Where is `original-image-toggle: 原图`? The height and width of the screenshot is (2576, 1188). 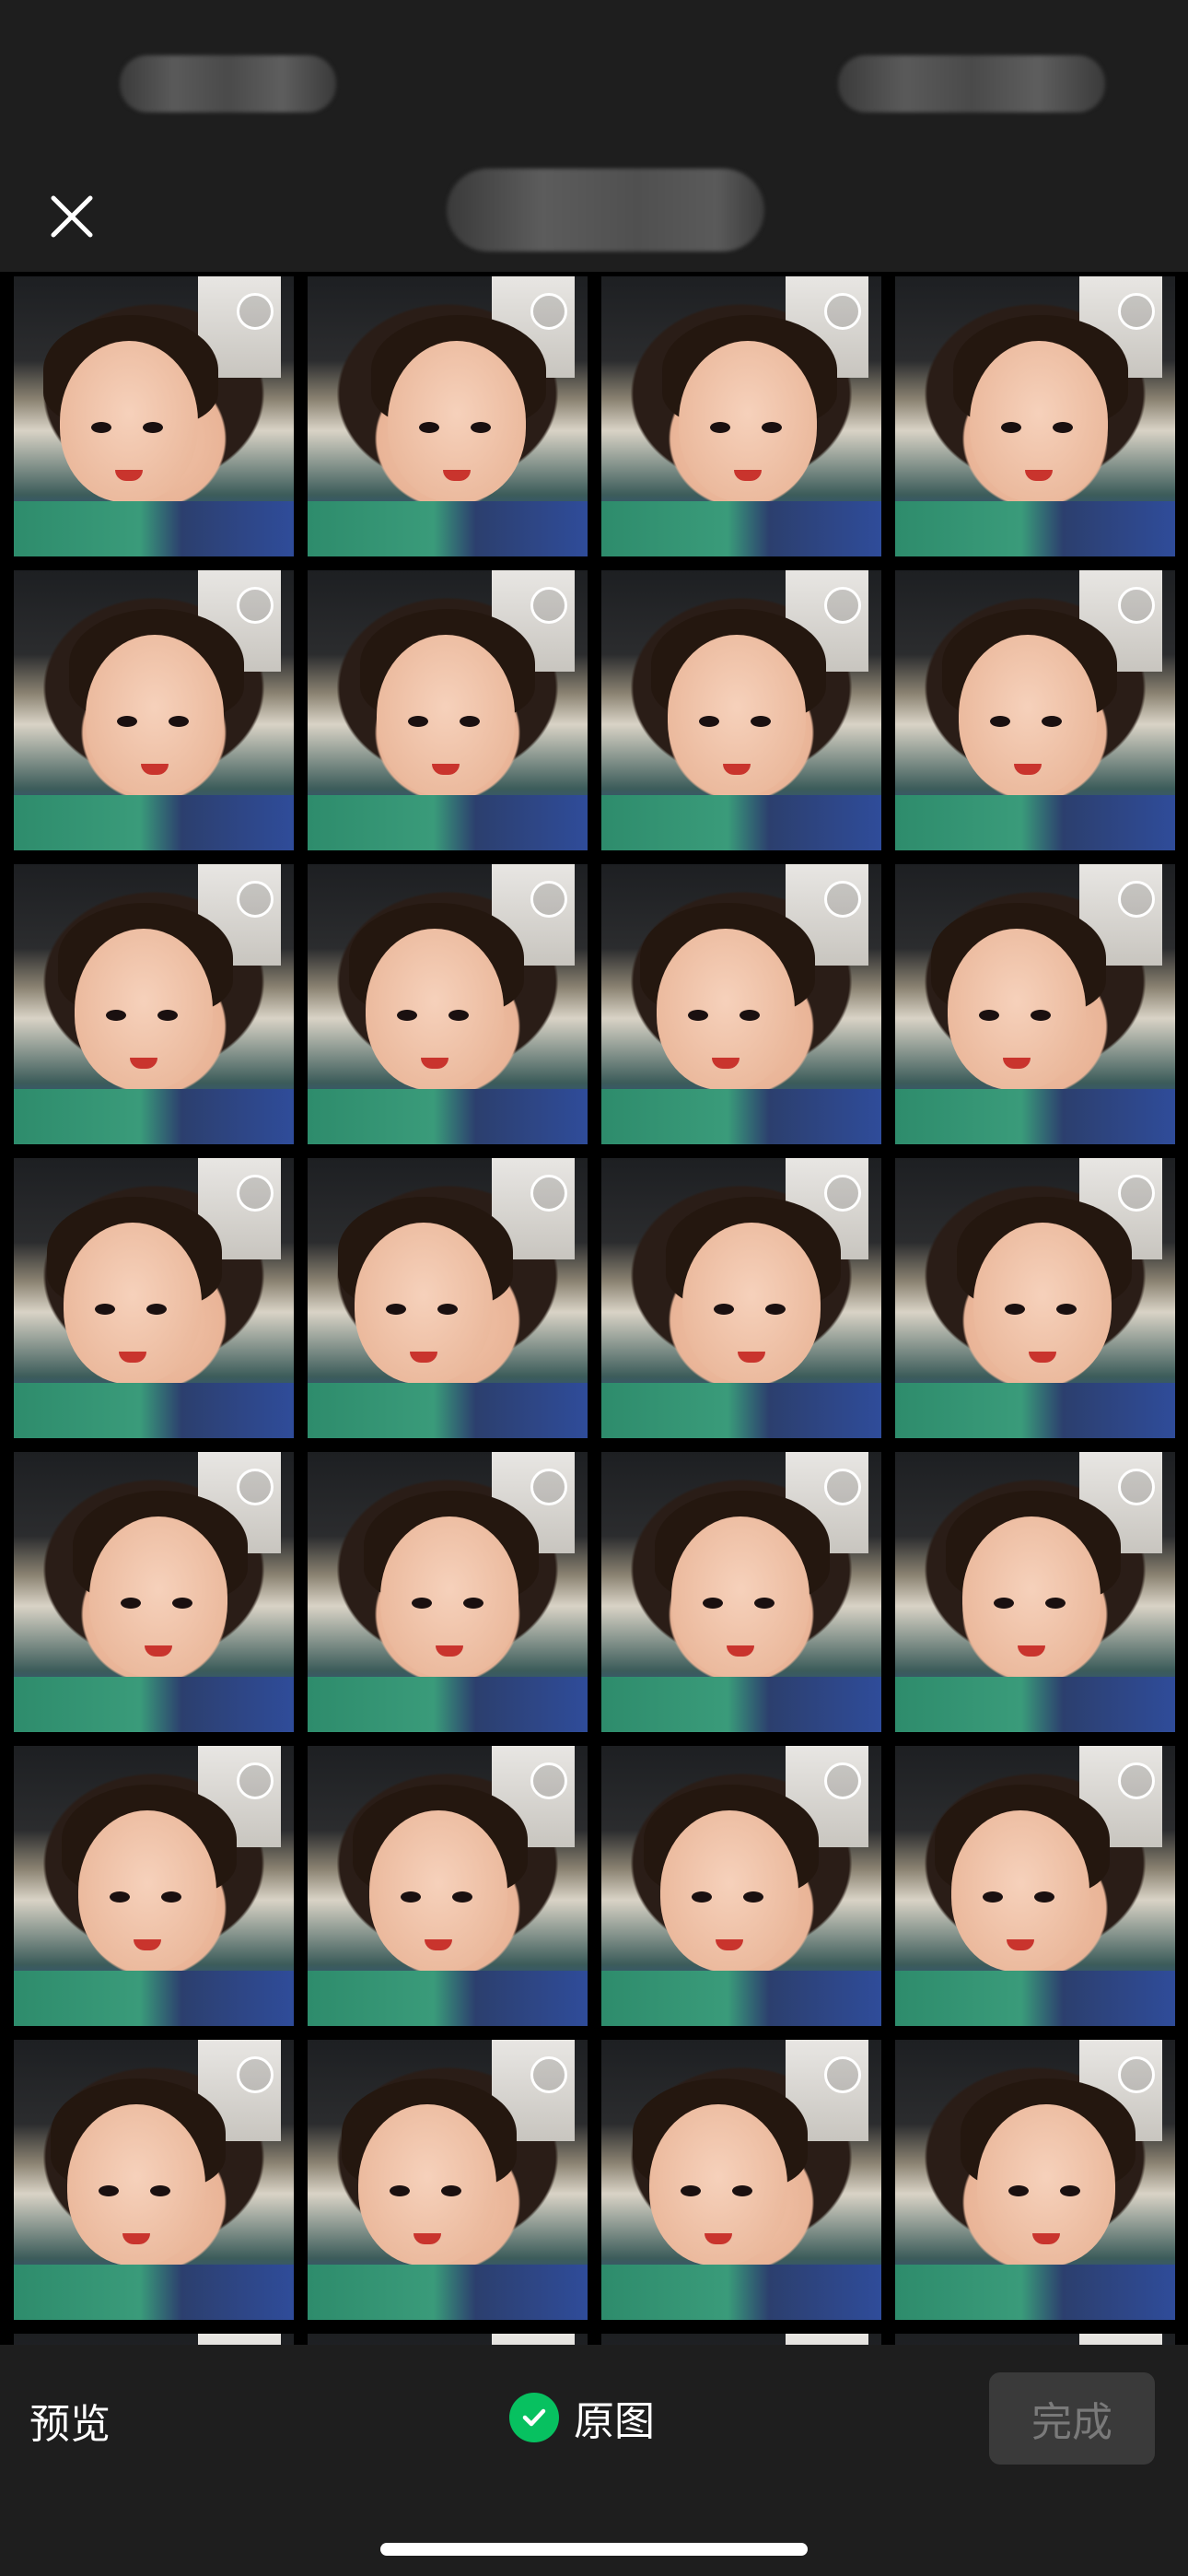 original-image-toggle: 原图 is located at coordinates (582, 2417).